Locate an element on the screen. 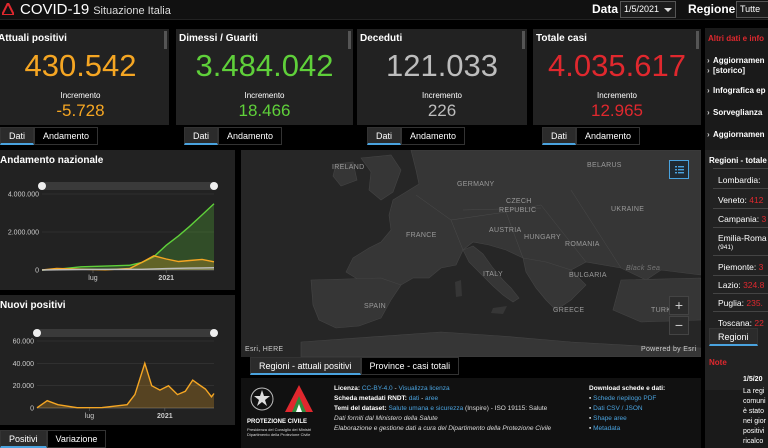  download-shape-link: Shape aree is located at coordinates (610, 418).